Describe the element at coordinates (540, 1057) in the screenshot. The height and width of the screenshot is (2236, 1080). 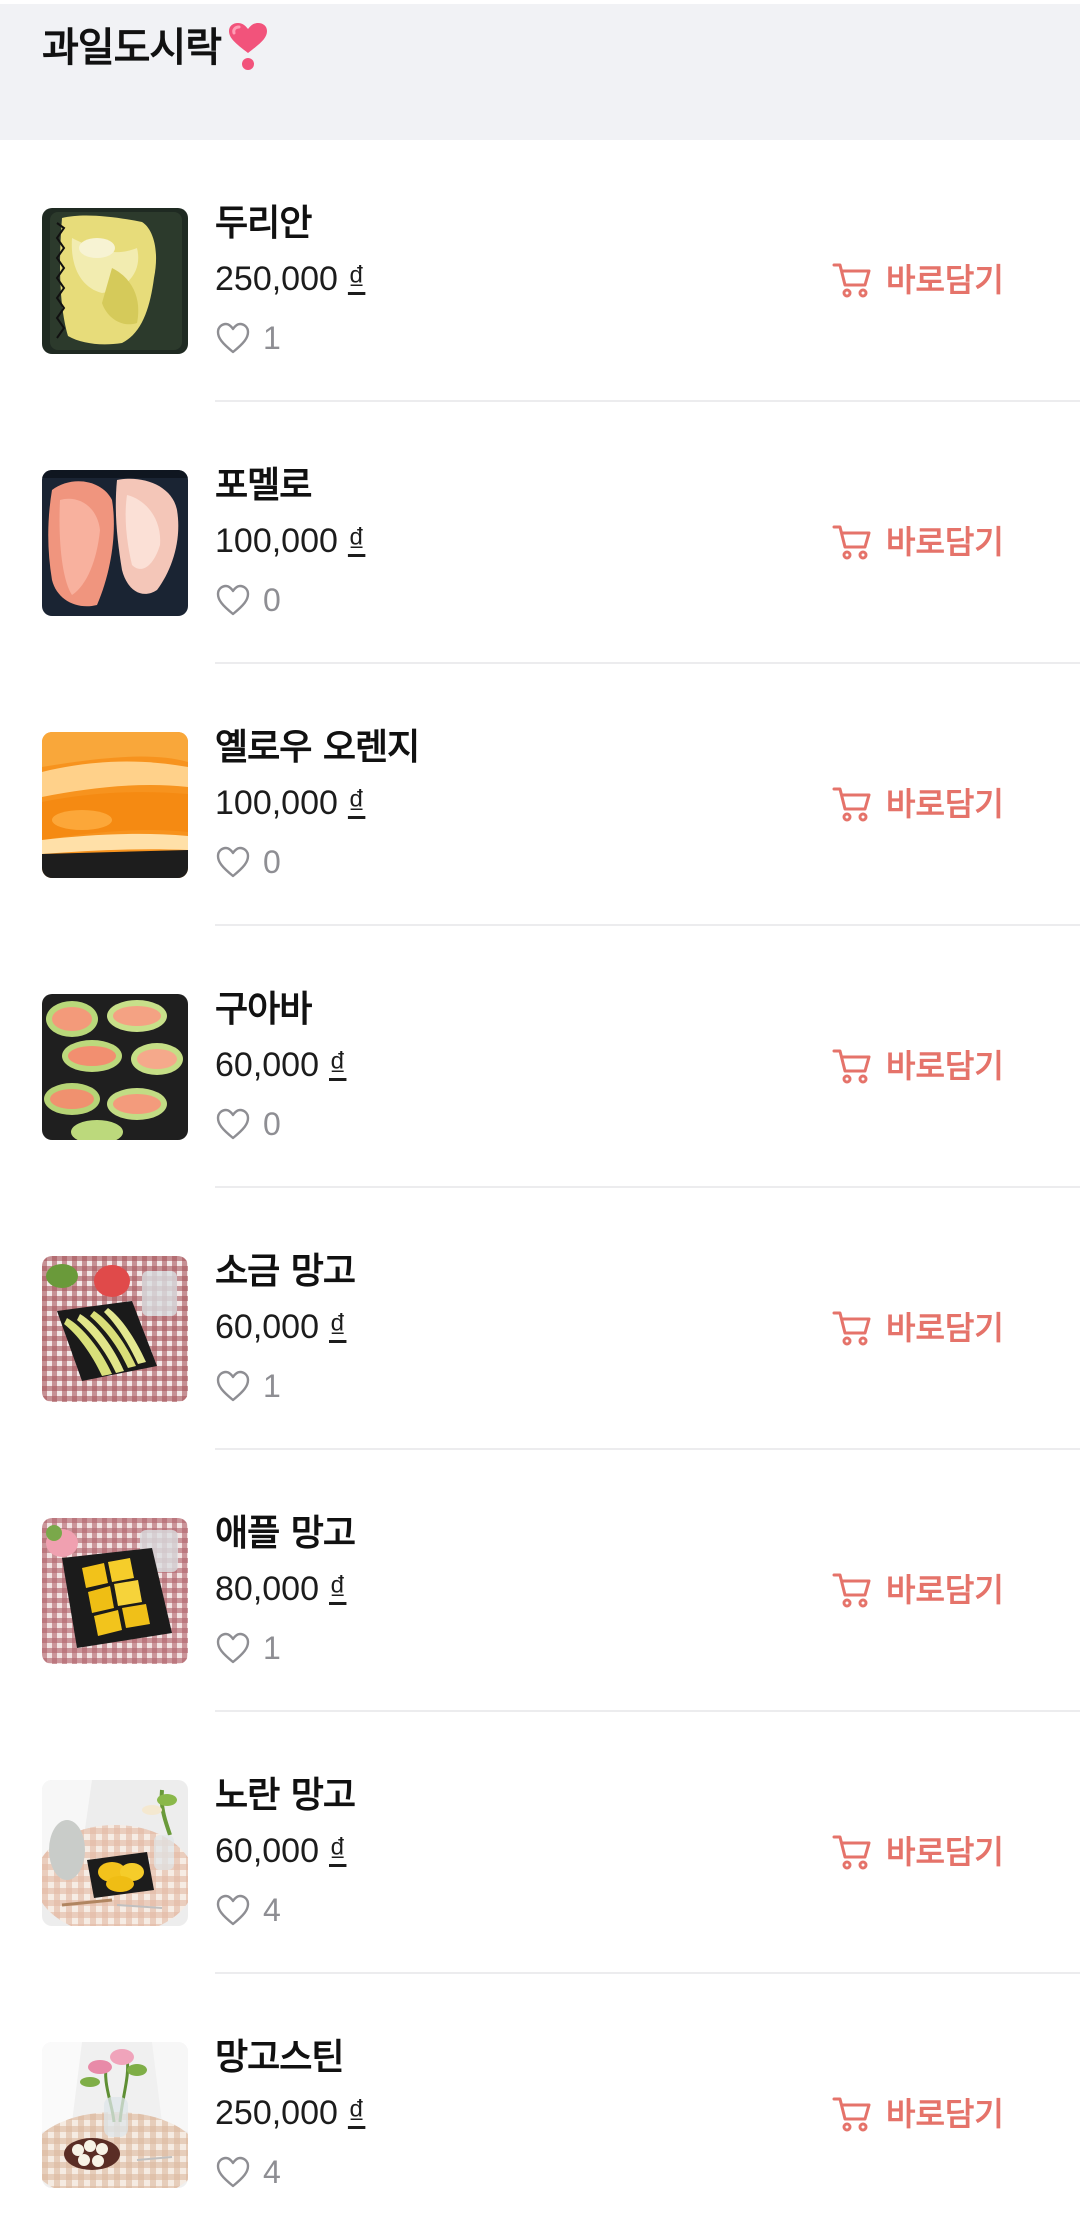
I see `product-item: 구아바 60,000 ₫ 0 바로담기` at that location.